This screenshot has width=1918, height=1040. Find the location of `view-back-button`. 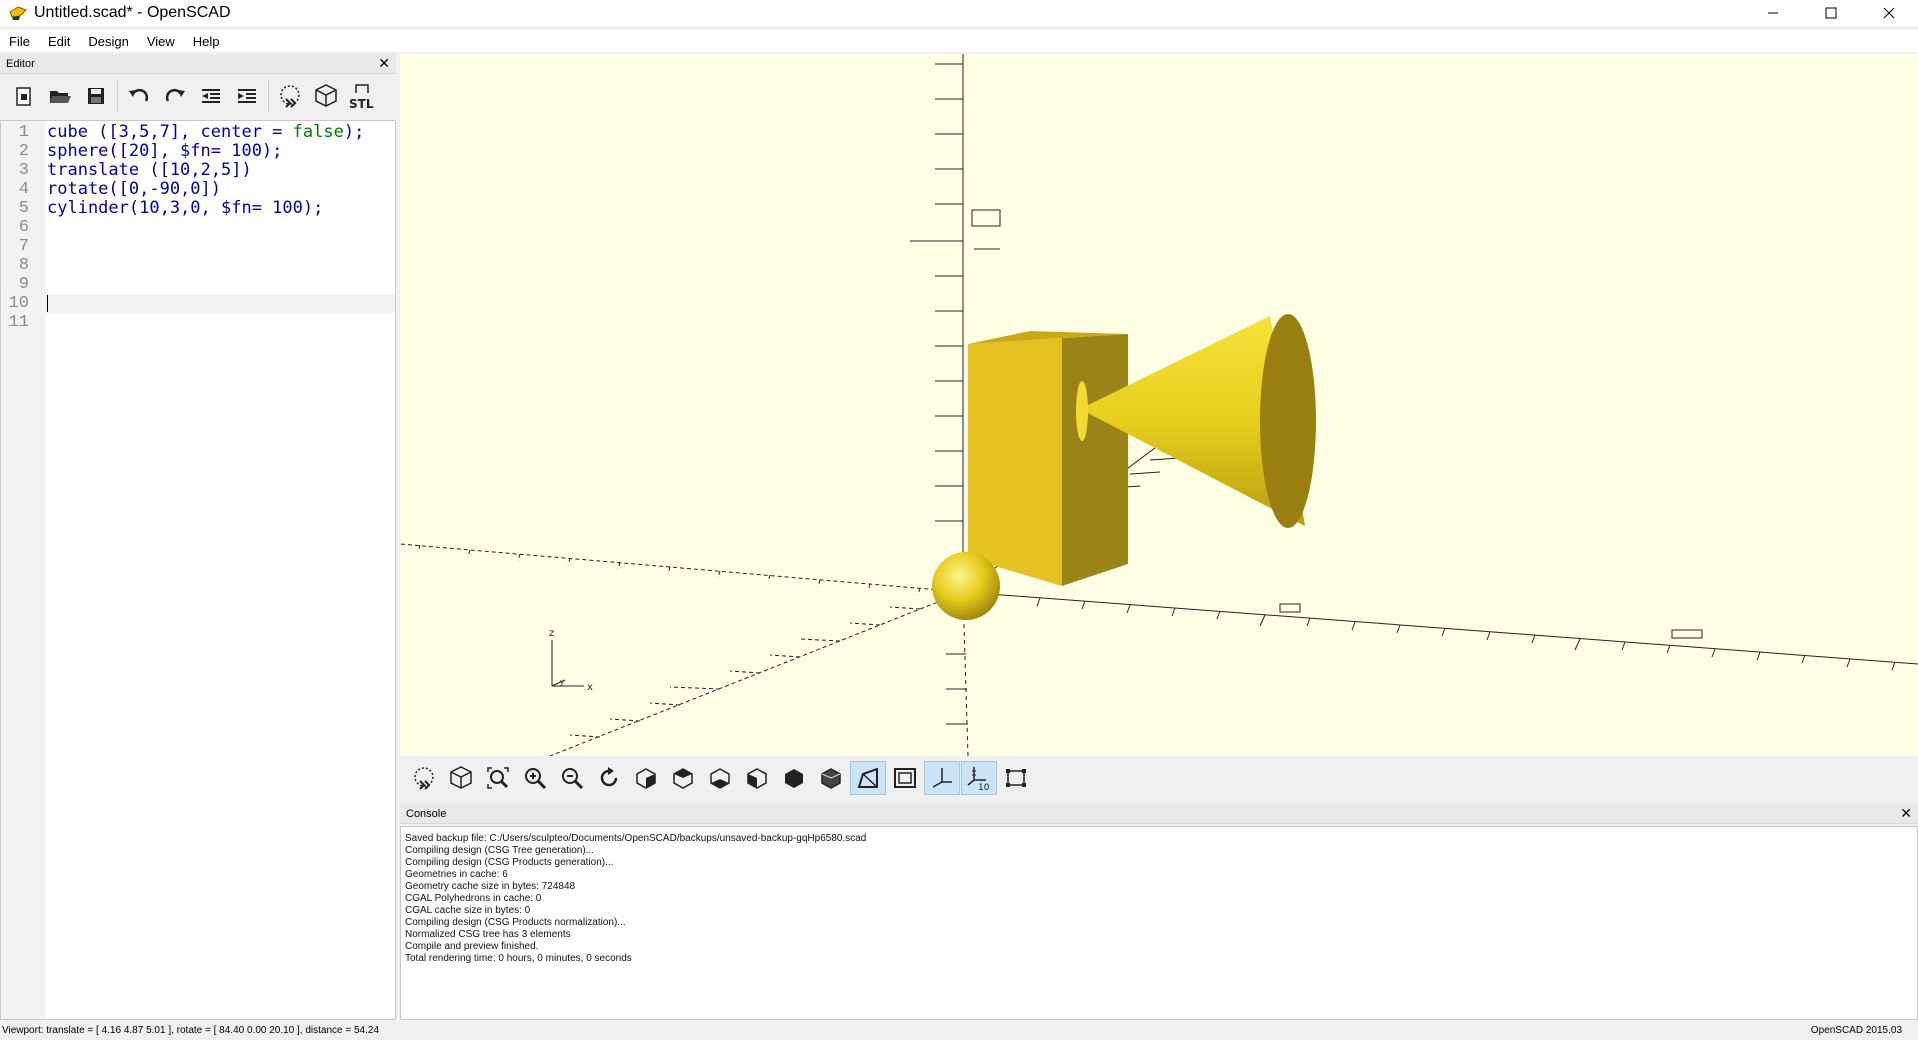

view-back-button is located at coordinates (831, 778).